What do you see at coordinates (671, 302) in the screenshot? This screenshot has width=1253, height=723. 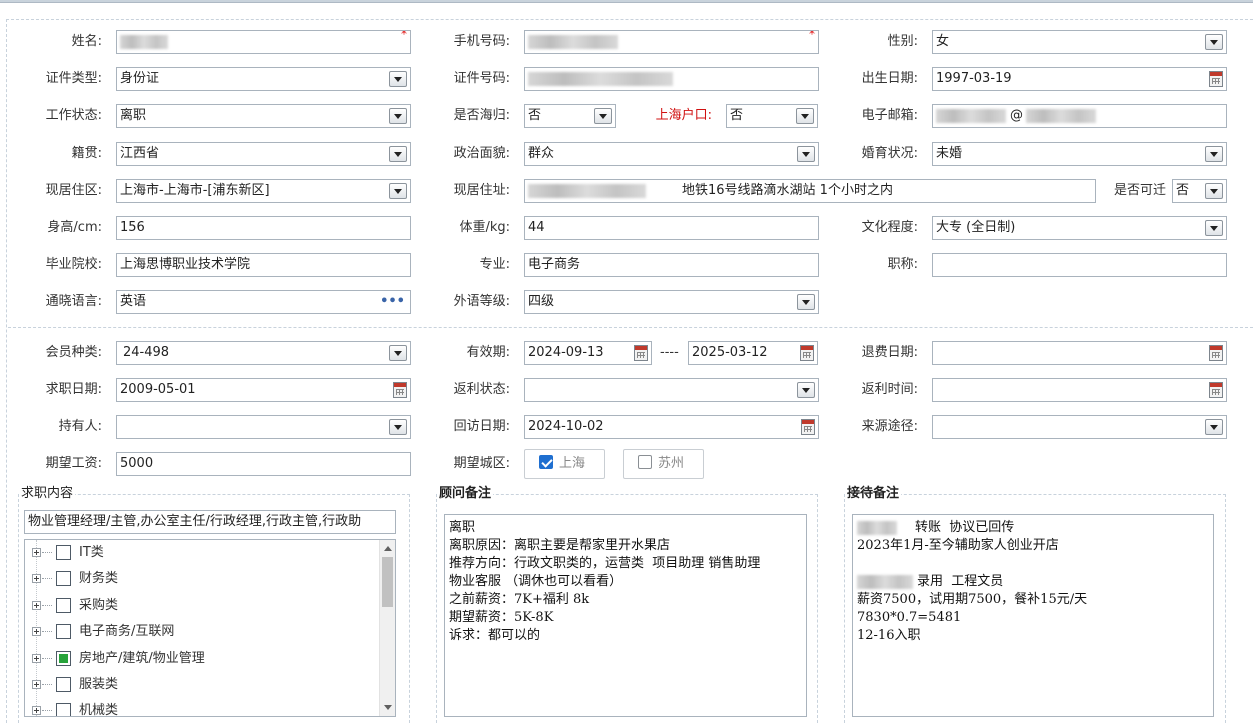 I see `language-level-select: 四级` at bounding box center [671, 302].